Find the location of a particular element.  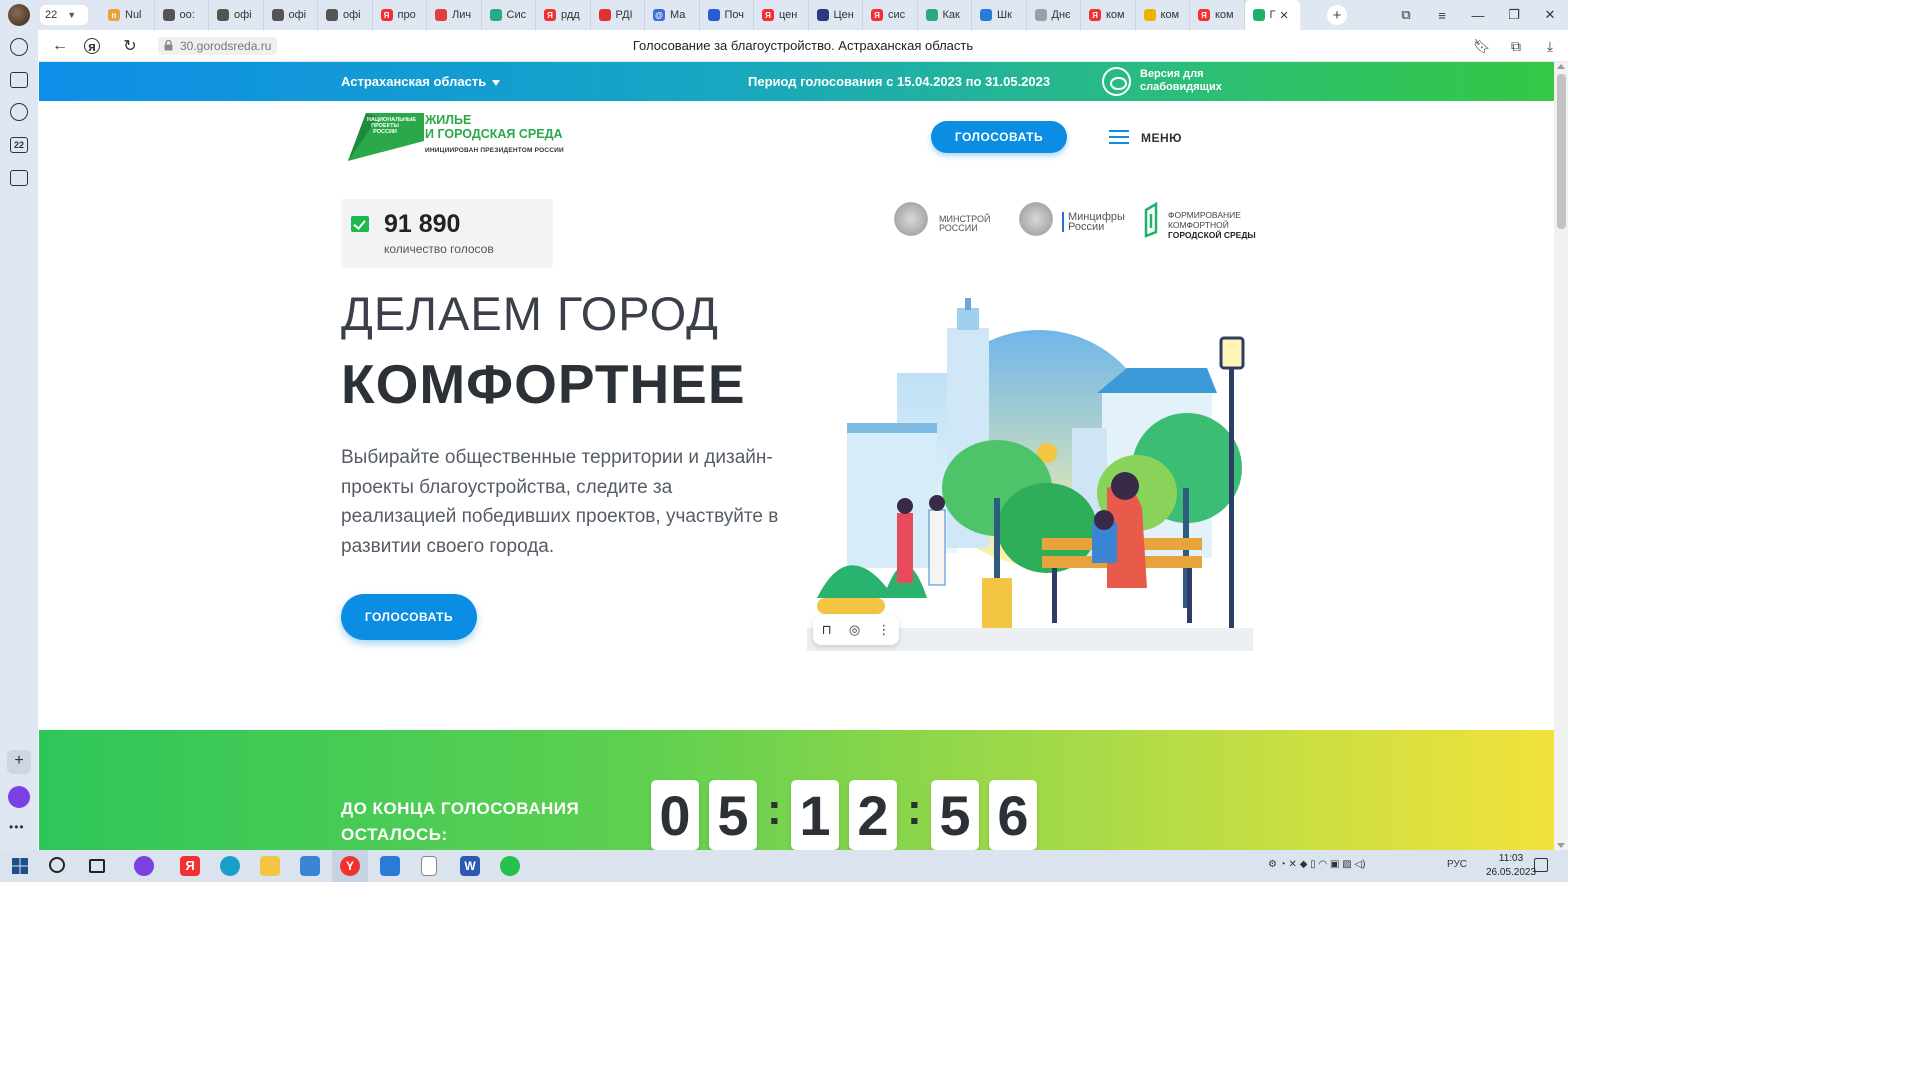

tab-favicon-icon: @ is located at coordinates (659, 15).